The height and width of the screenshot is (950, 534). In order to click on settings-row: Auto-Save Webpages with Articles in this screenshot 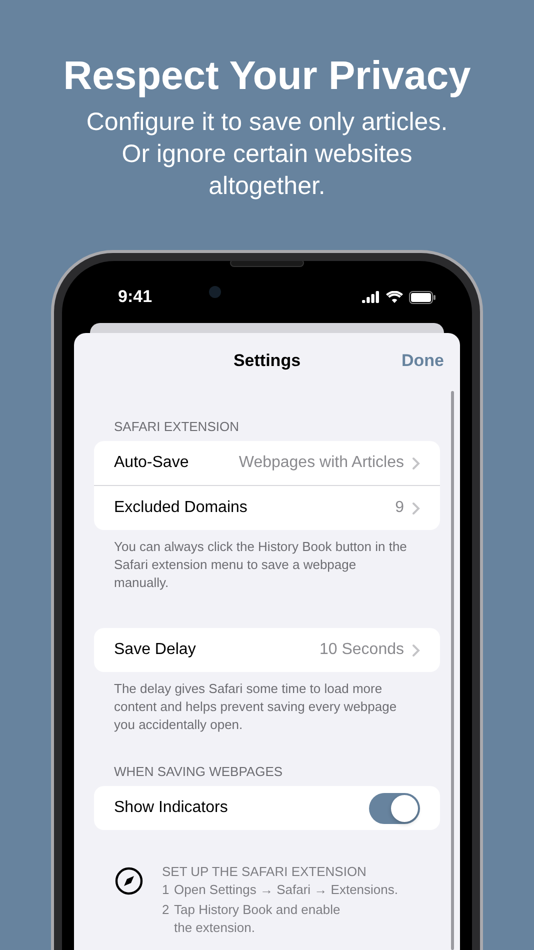, I will do `click(267, 463)`.